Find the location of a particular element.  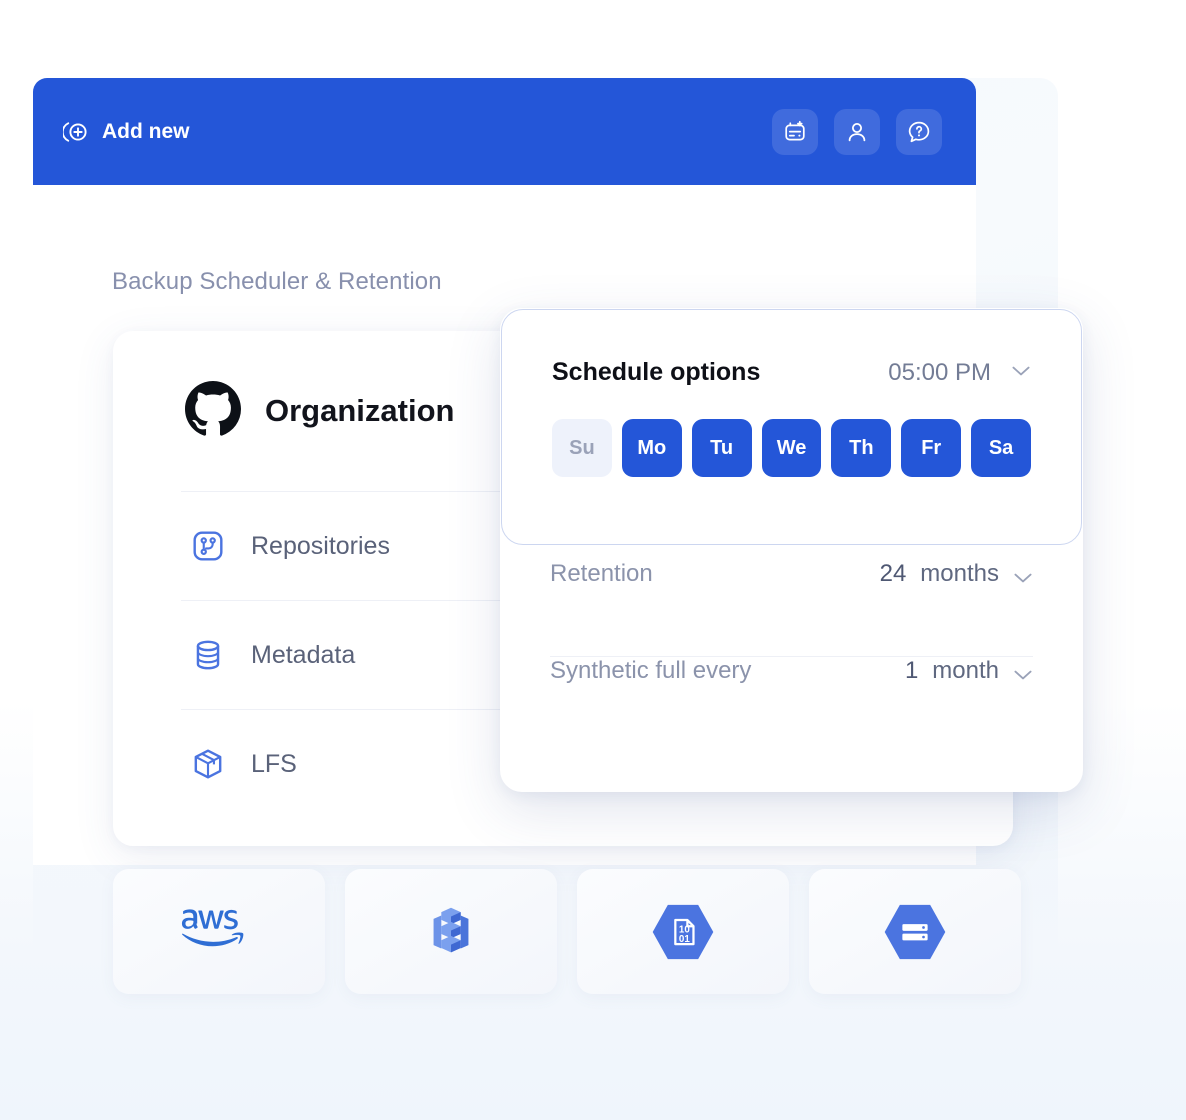

calendar-add-button is located at coordinates (795, 131).